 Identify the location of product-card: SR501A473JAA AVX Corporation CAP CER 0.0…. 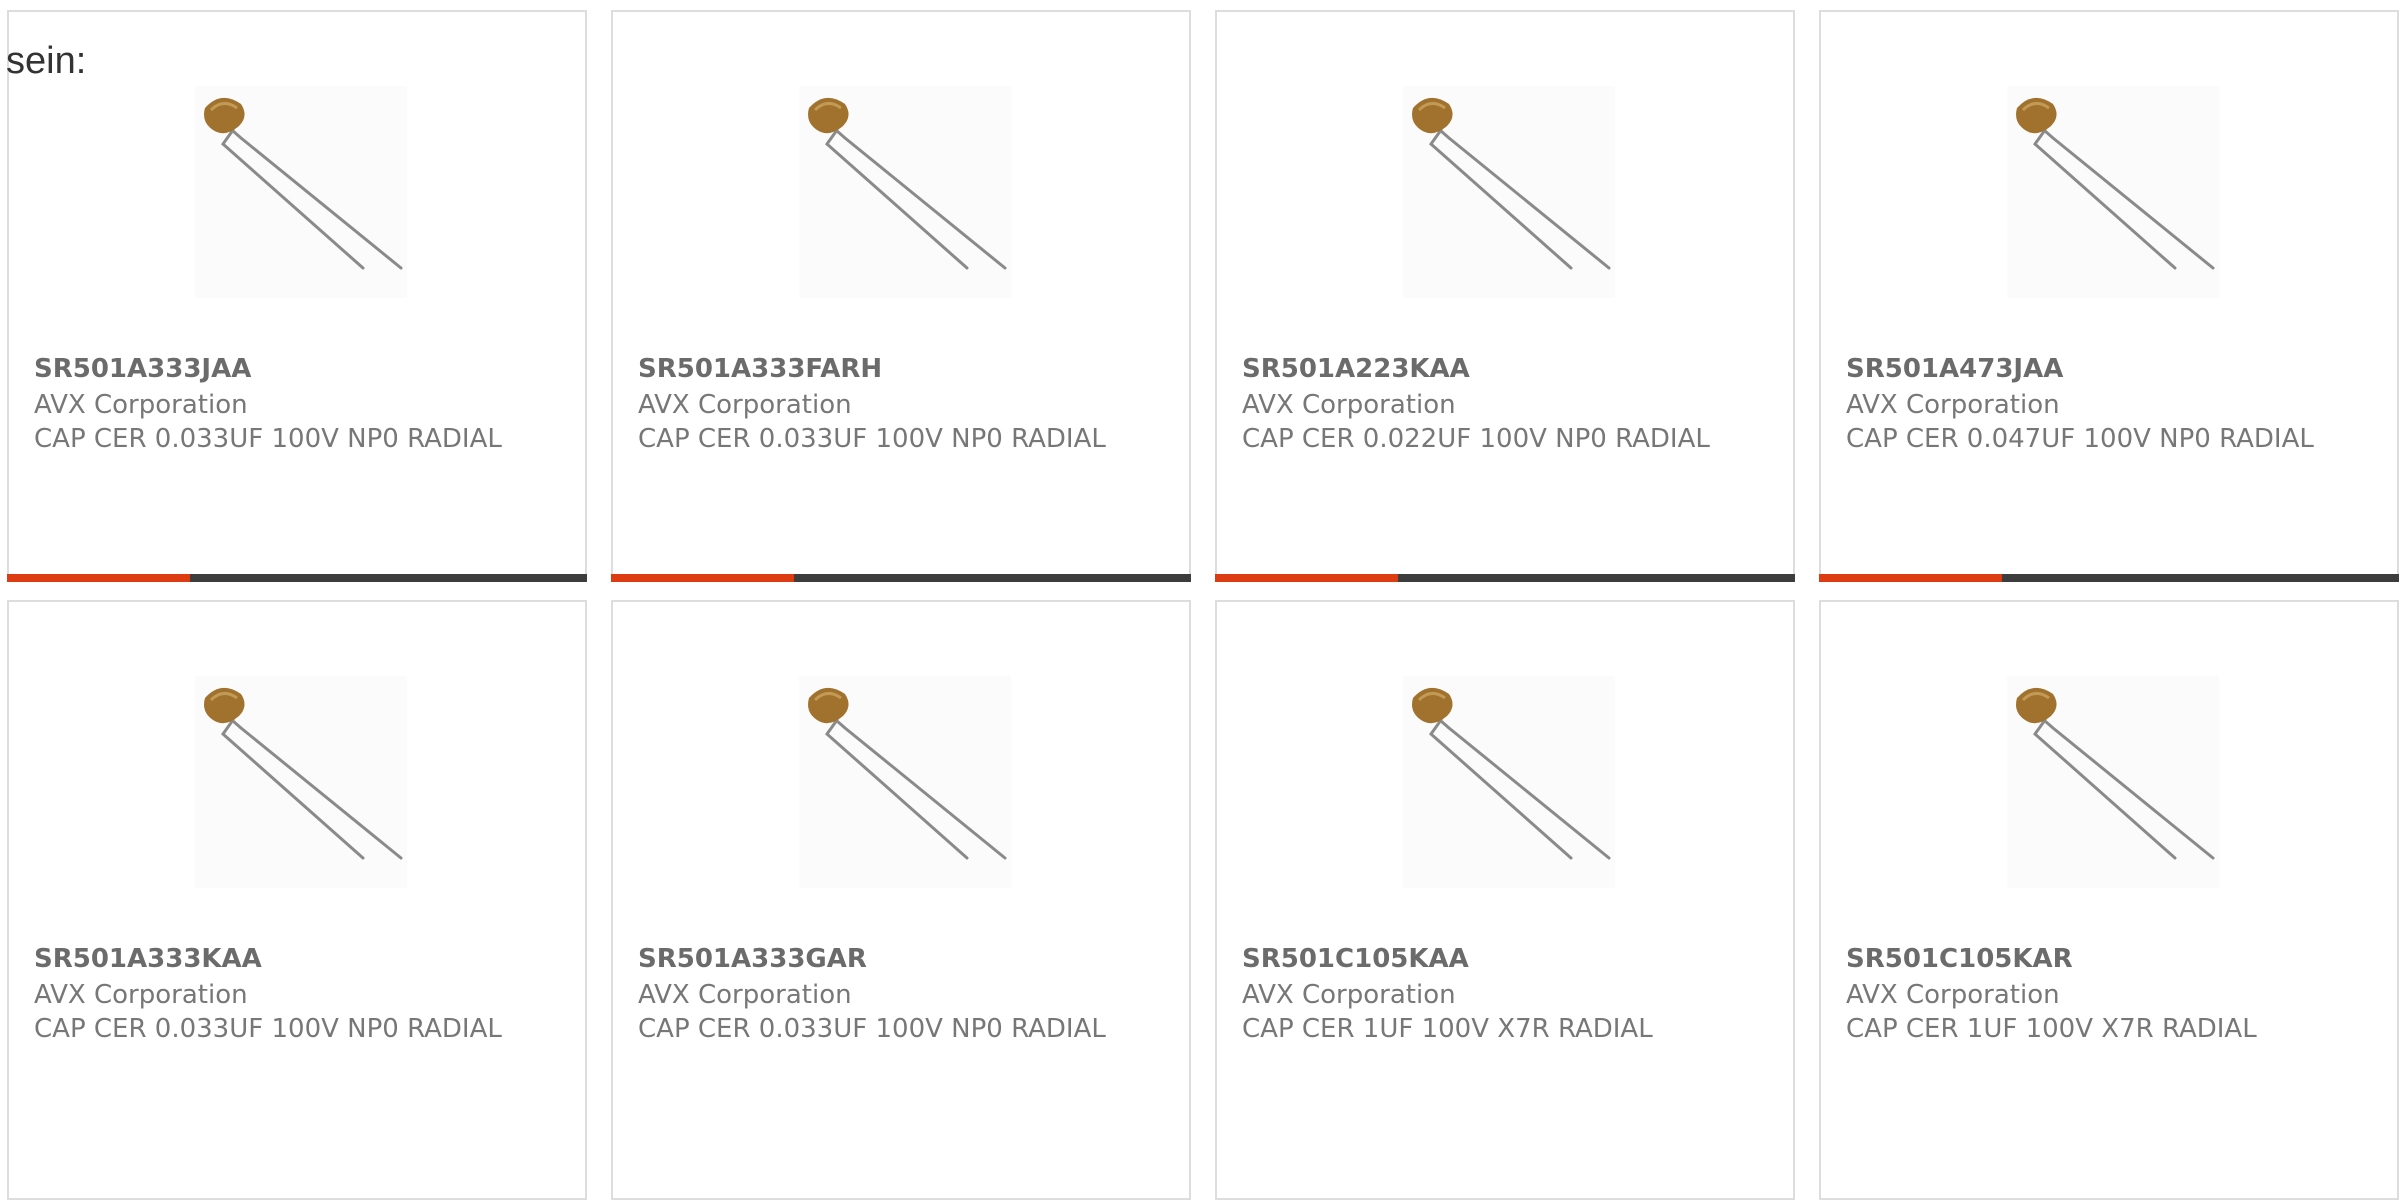
(2109, 296).